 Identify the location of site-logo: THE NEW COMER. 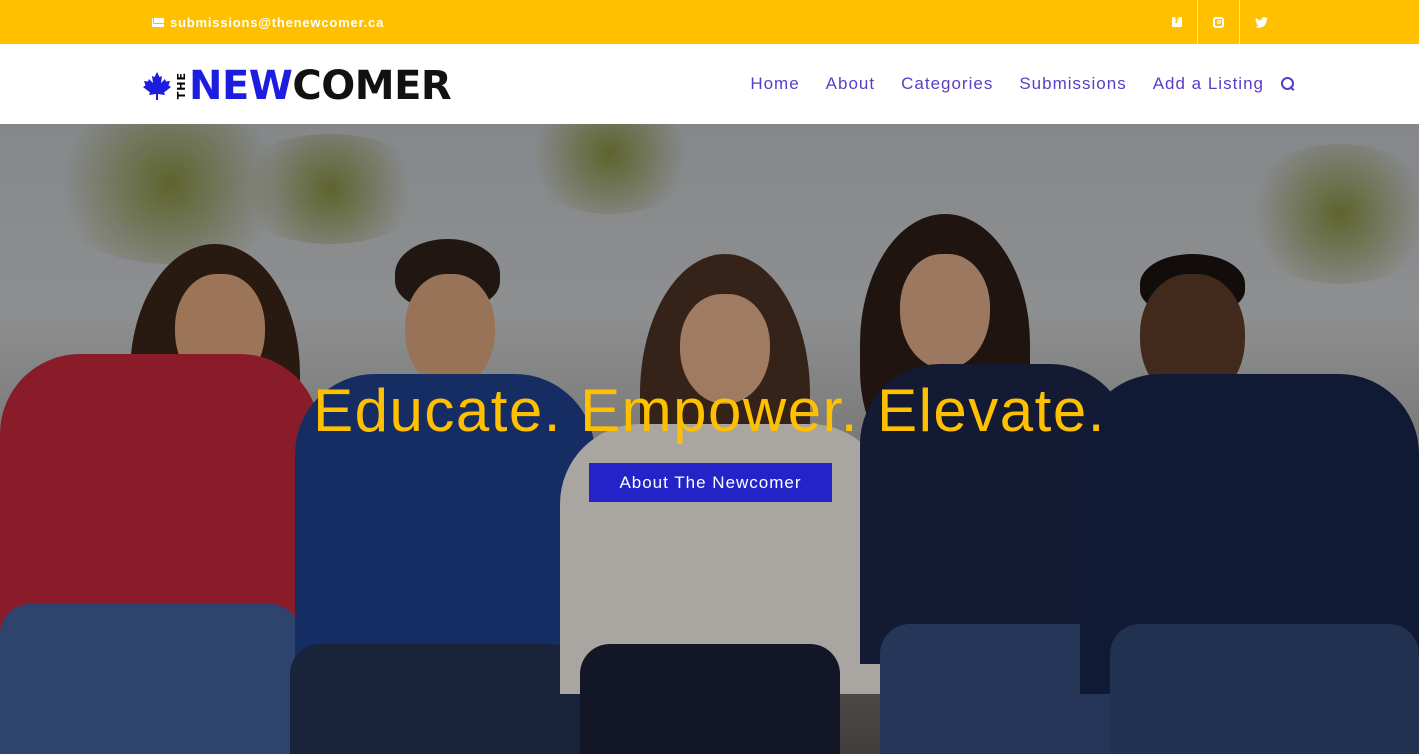
(296, 86).